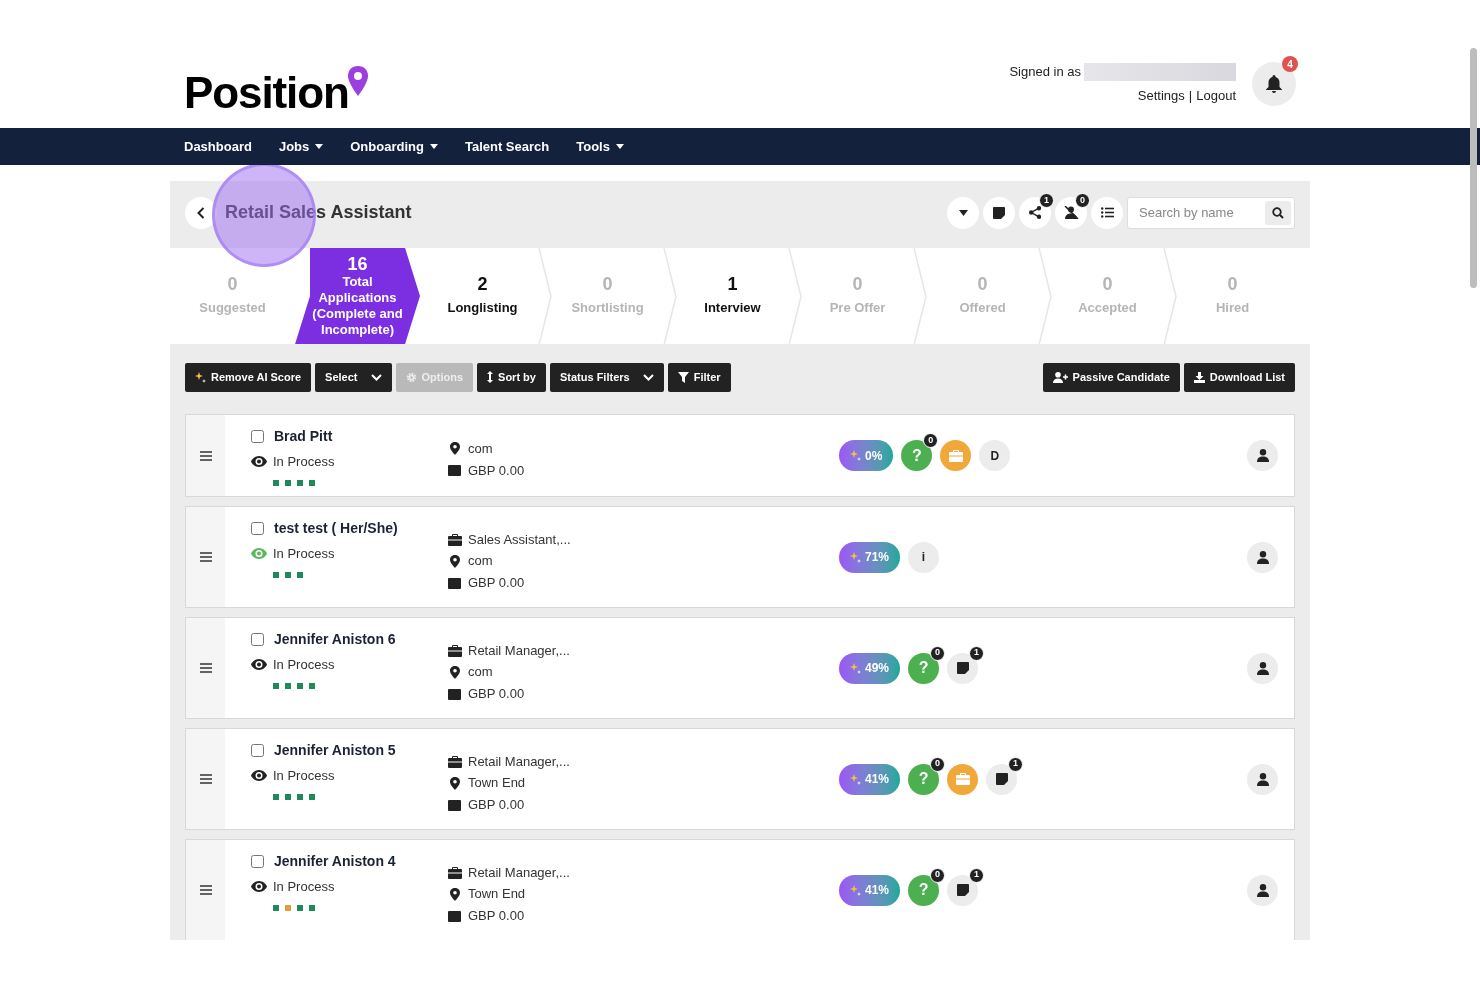  I want to click on user-plus-icon, so click(1060, 377).